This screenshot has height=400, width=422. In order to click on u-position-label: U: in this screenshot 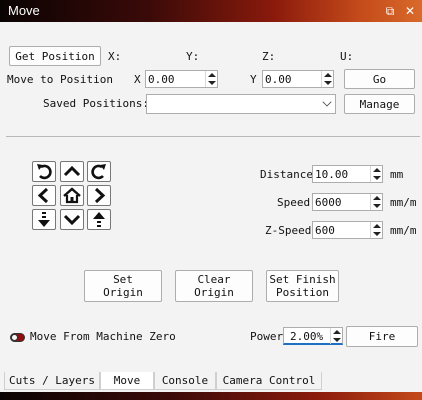, I will do `click(347, 56)`.